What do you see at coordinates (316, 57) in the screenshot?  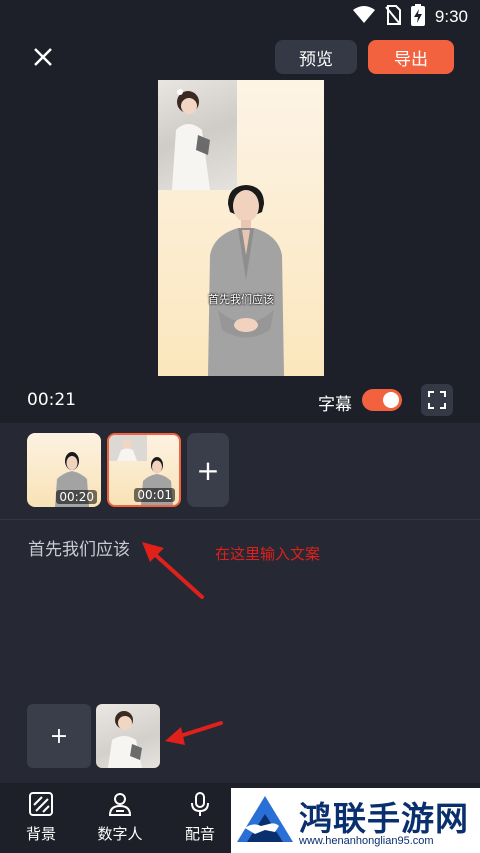 I see `preview-button: 预览` at bounding box center [316, 57].